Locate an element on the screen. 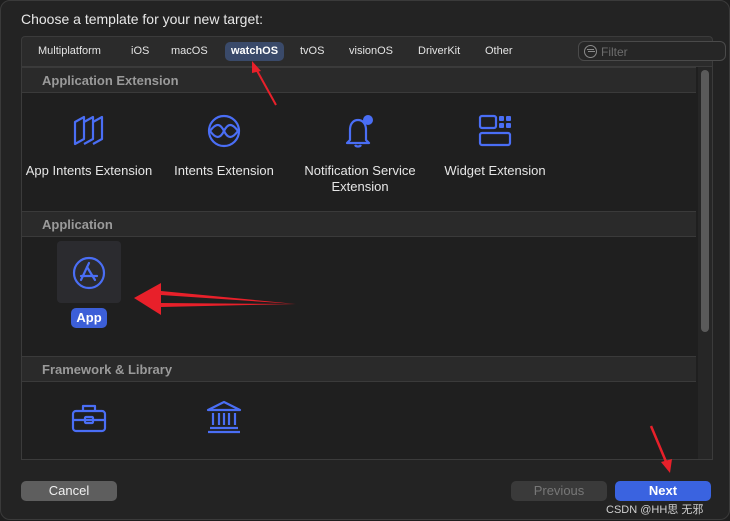  arrow-app is located at coordinates (215, 299).